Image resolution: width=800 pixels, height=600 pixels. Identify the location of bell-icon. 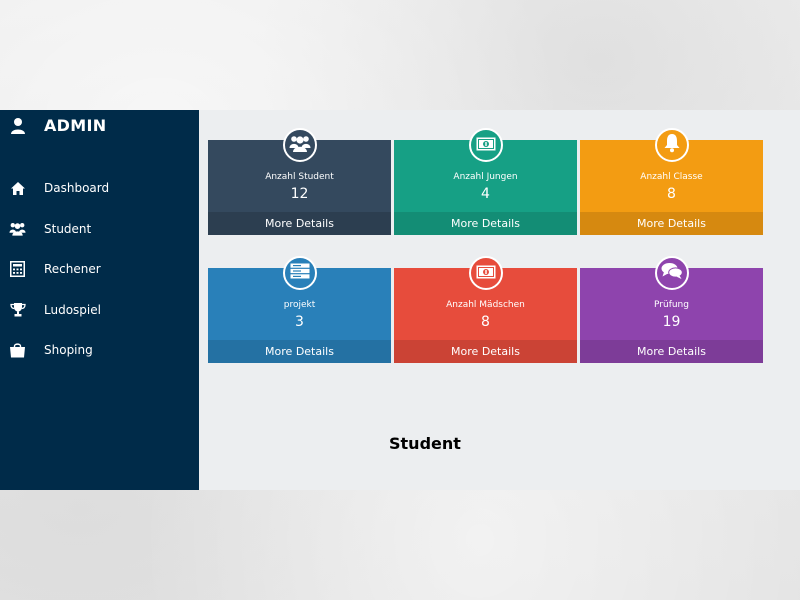
(672, 145).